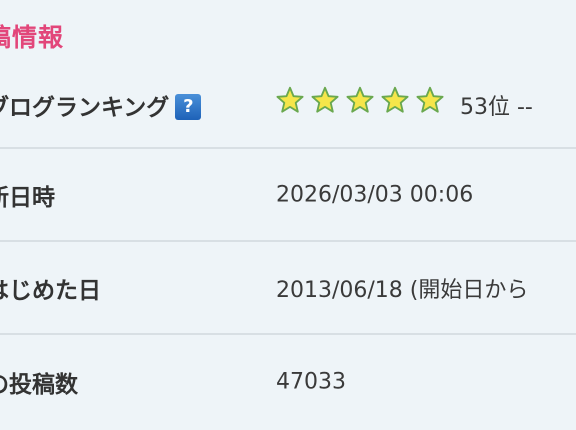 The image size is (576, 430). Describe the element at coordinates (27, 197) in the screenshot. I see `updated-at-label: 新日時` at that location.